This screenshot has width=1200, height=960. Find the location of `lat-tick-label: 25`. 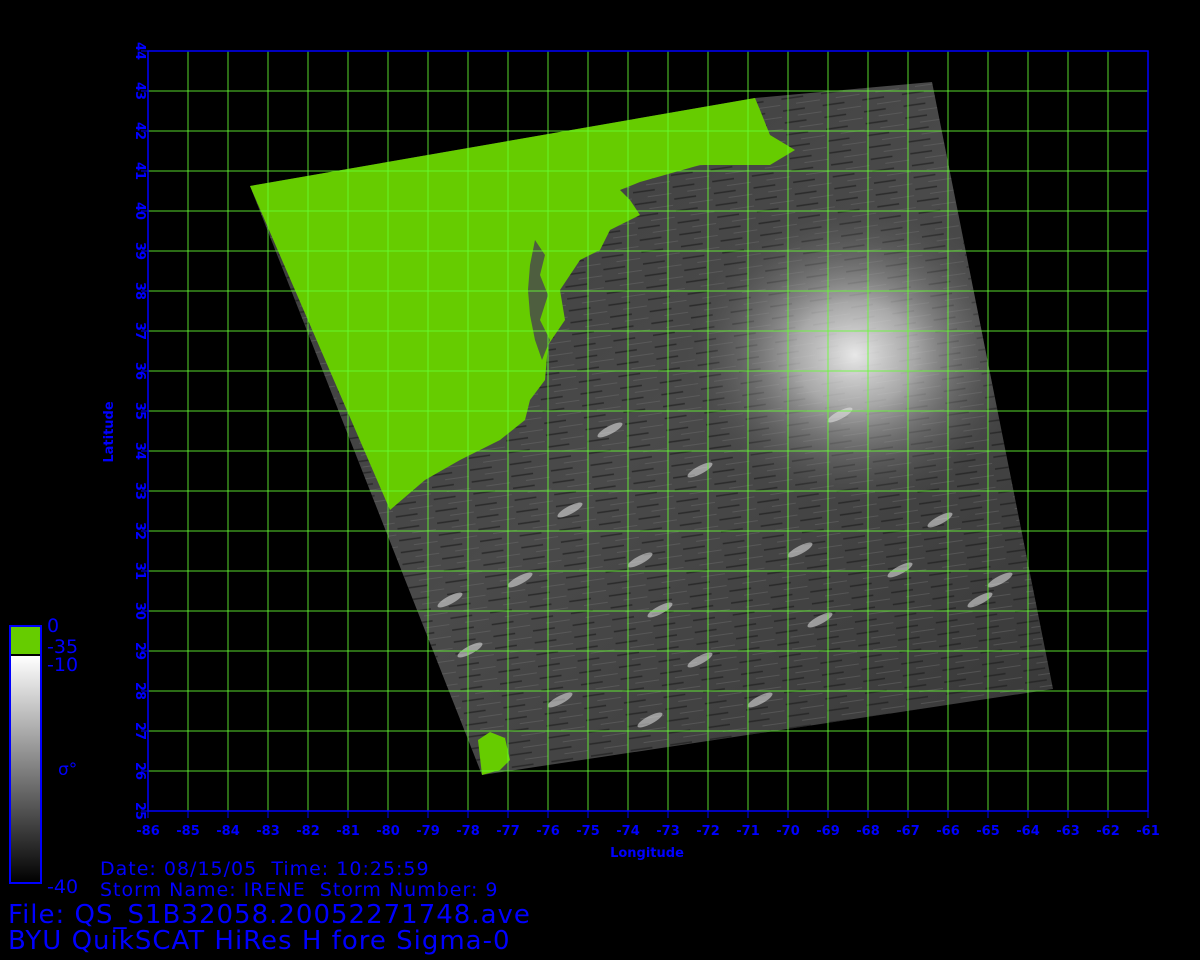

lat-tick-label: 25 is located at coordinates (139, 811).